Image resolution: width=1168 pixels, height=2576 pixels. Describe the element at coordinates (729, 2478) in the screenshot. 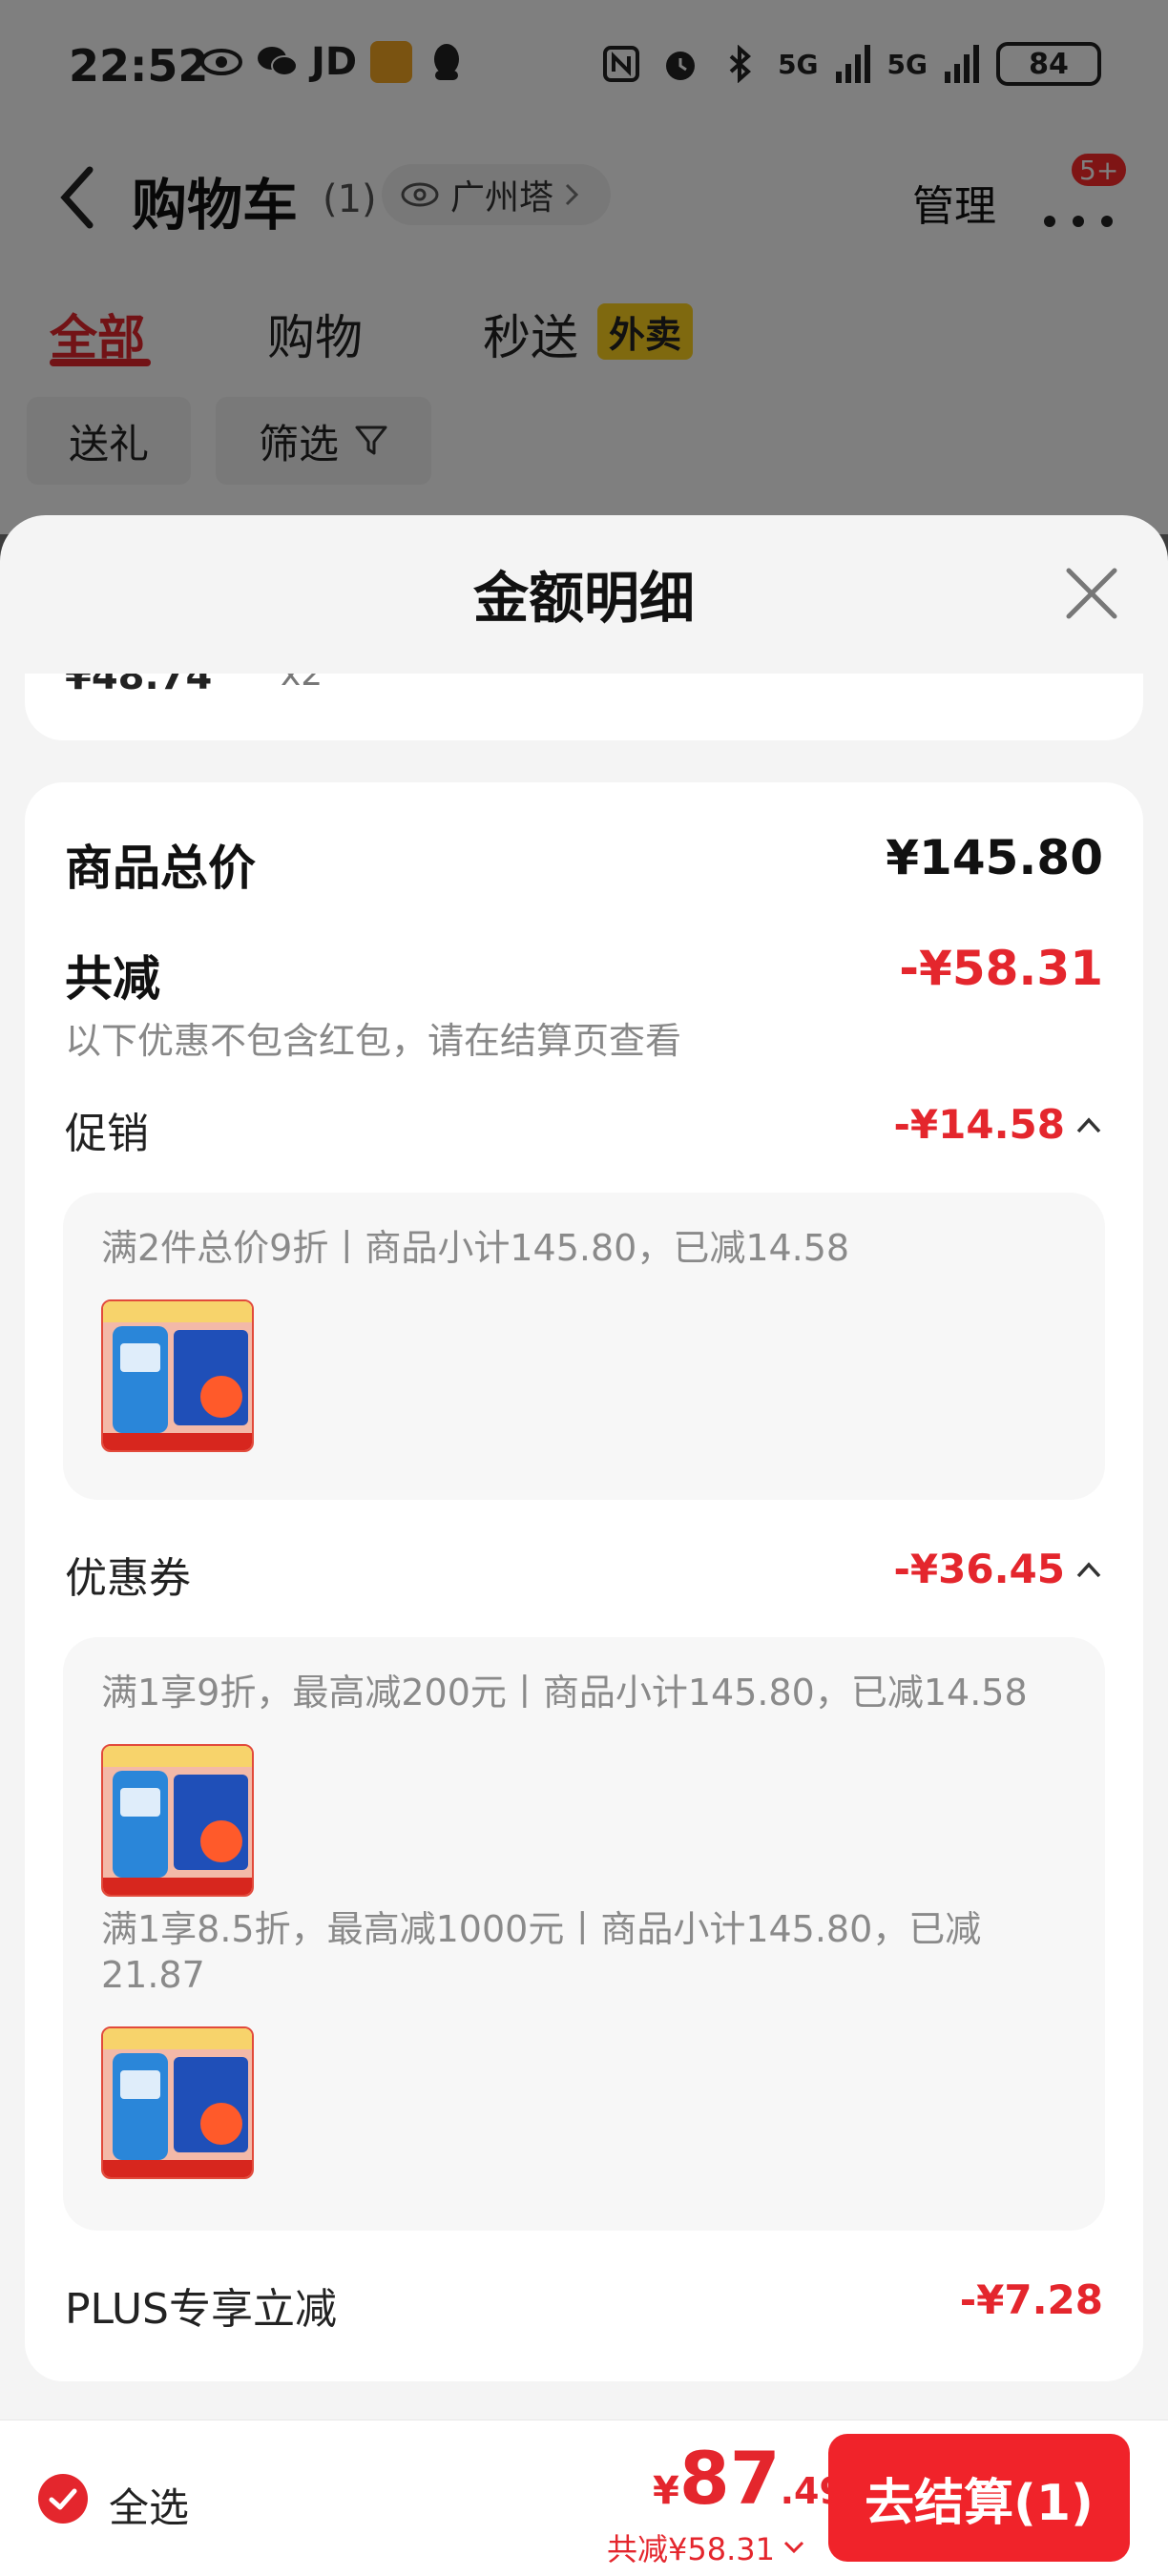

I see `price-integer: 87` at that location.